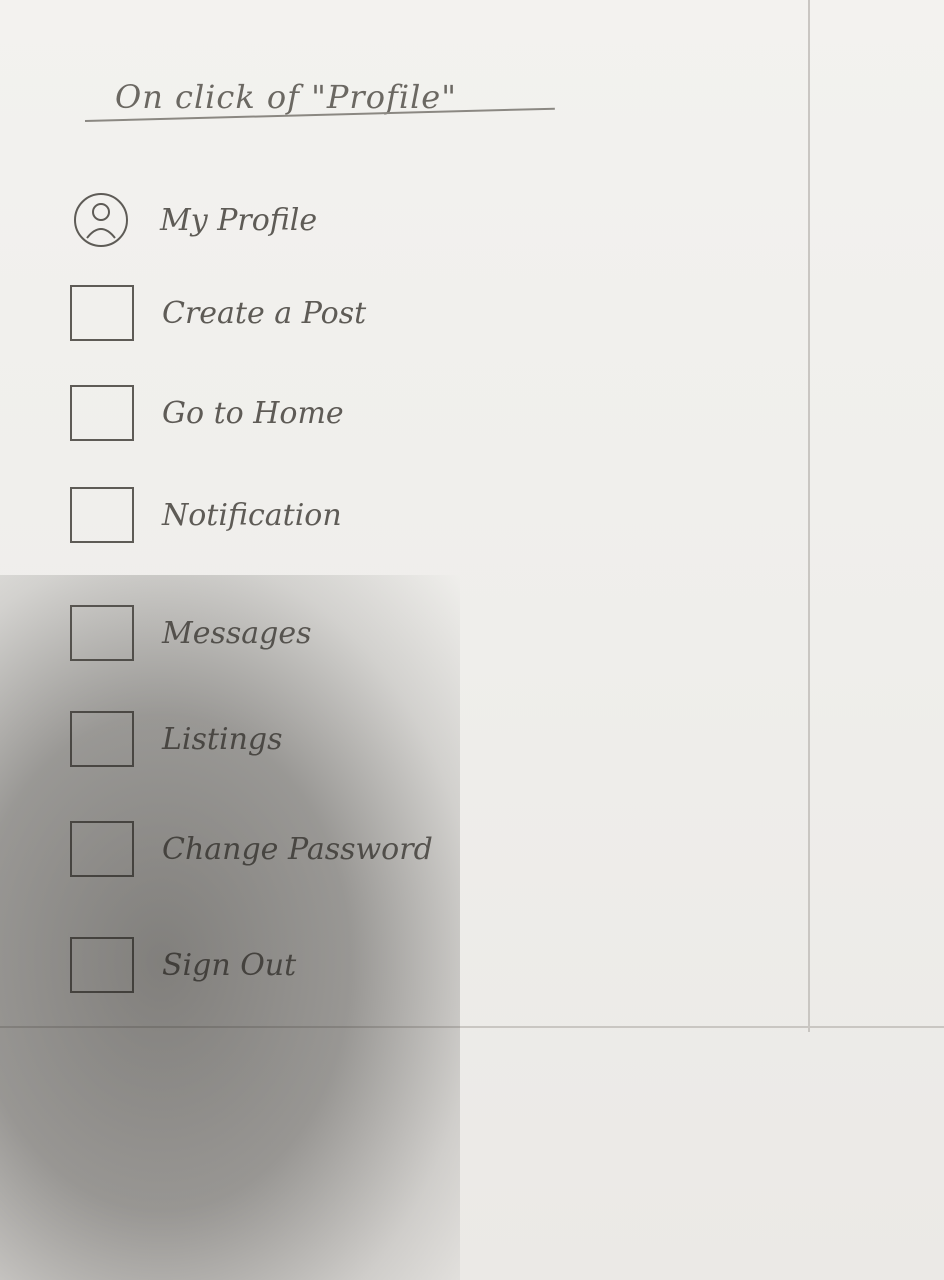 This screenshot has height=1280, width=944. Describe the element at coordinates (229, 965) in the screenshot. I see `menu-item-label: Sign Out` at that location.